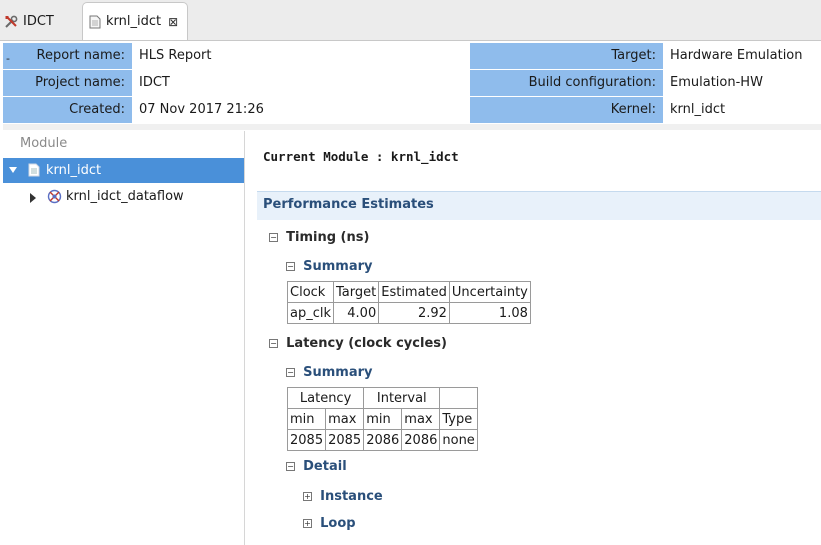 The image size is (821, 545). I want to click on close-icon: ⊠, so click(173, 22).